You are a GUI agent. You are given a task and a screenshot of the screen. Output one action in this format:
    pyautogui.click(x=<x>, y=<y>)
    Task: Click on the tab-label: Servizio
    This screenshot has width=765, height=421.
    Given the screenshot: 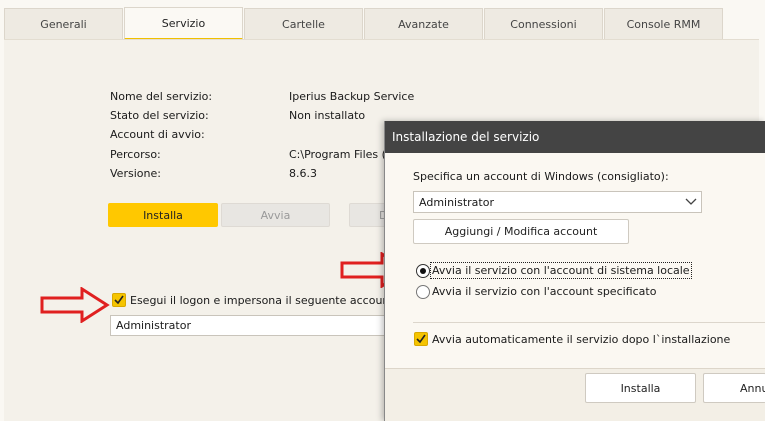 What is the action you would take?
    pyautogui.click(x=183, y=23)
    